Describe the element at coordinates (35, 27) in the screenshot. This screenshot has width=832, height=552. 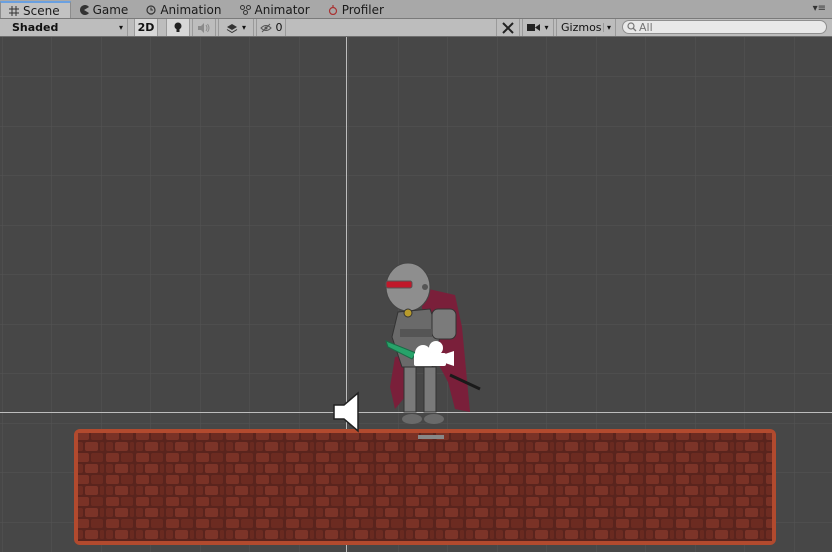
I see `draw-mode-label: Shaded` at that location.